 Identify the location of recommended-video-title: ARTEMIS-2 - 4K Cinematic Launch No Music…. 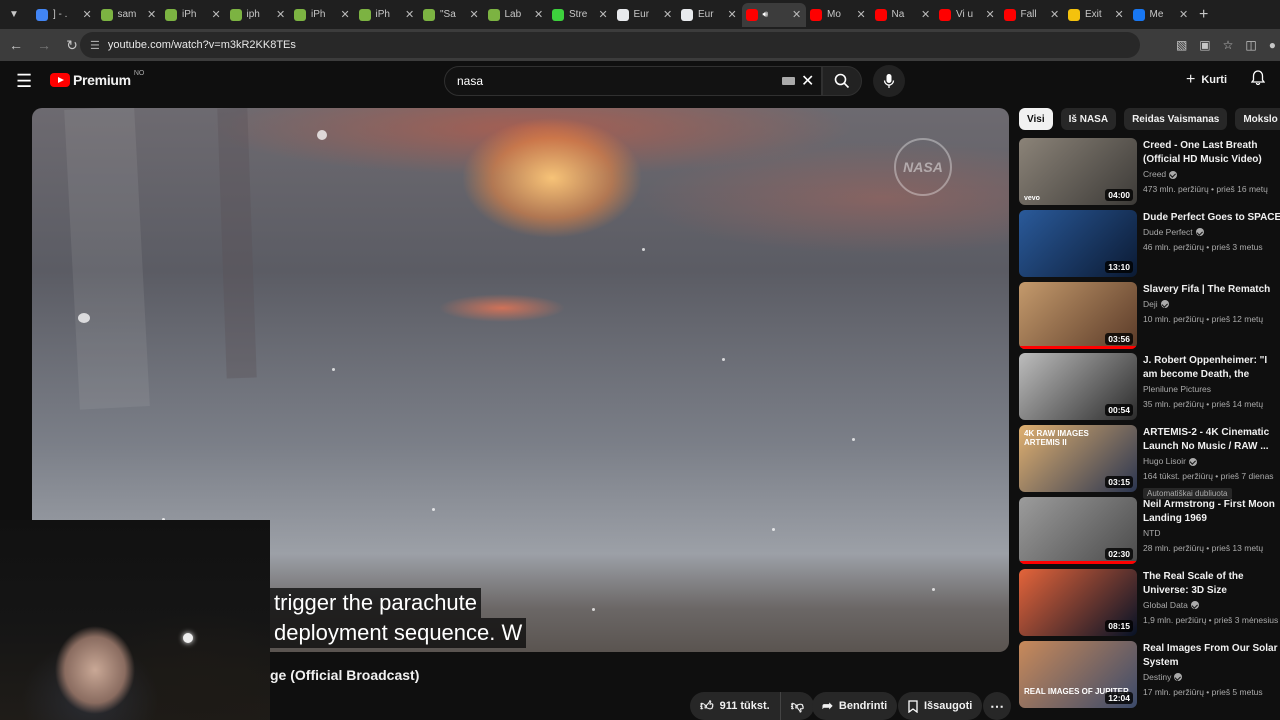
(1211, 440).